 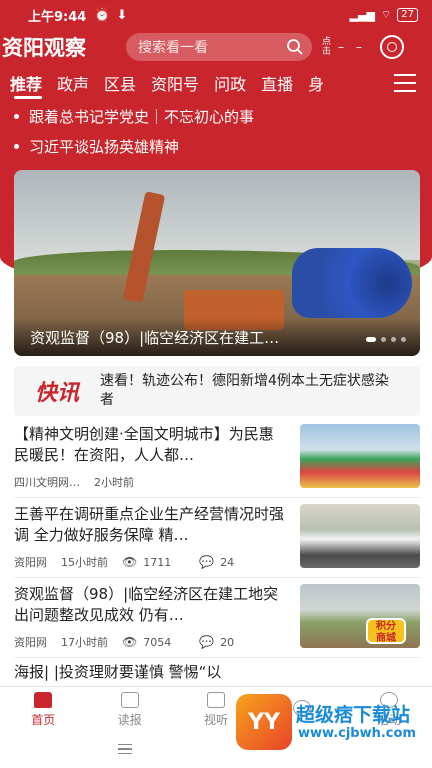 I want to click on tab-inquiry: 问政, so click(x=230, y=83).